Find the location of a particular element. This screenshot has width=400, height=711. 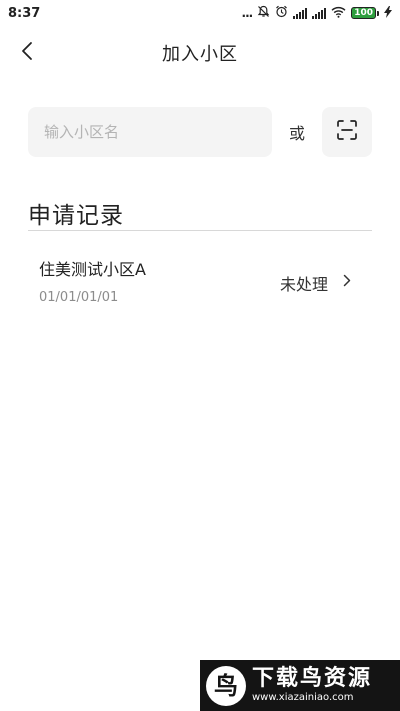

battery-level: 100 is located at coordinates (363, 12).